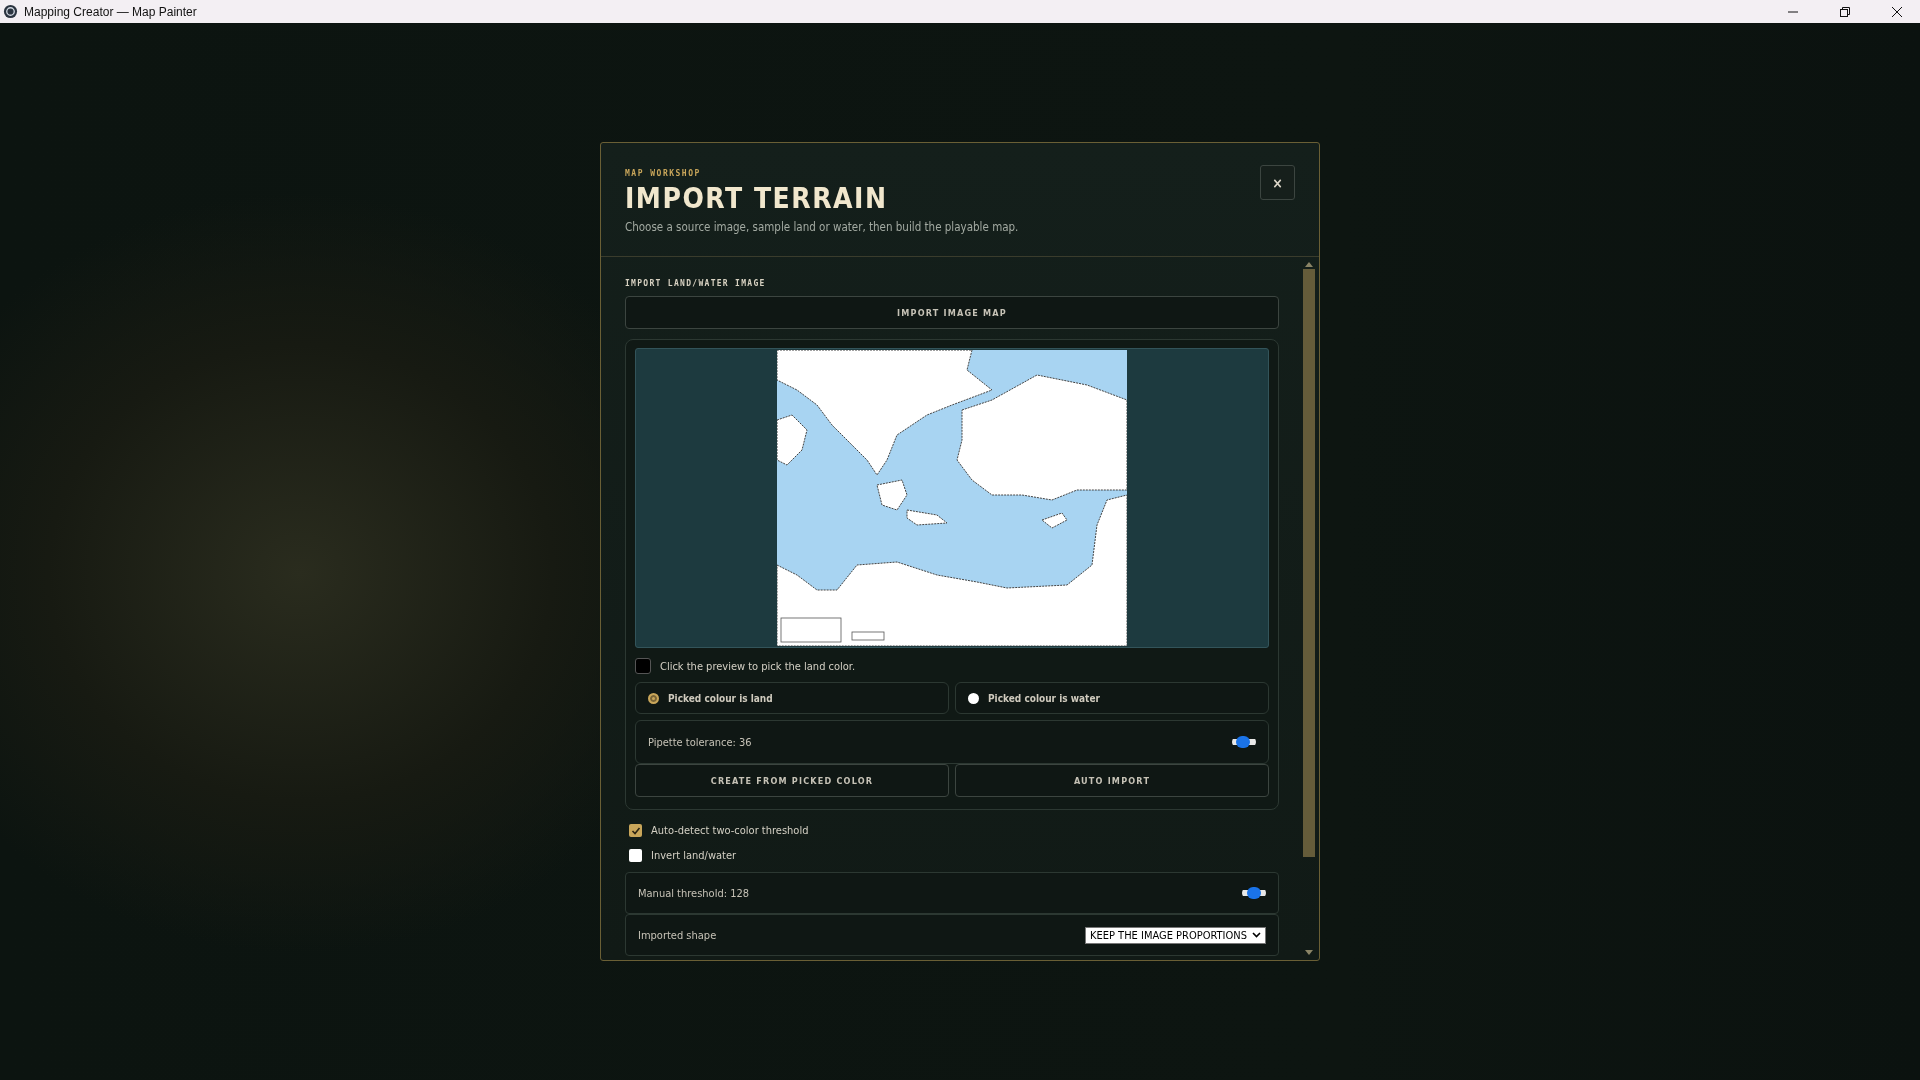 The width and height of the screenshot is (1920, 1080). What do you see at coordinates (1112, 698) in the screenshot?
I see `radio-option: Picked colour is water` at bounding box center [1112, 698].